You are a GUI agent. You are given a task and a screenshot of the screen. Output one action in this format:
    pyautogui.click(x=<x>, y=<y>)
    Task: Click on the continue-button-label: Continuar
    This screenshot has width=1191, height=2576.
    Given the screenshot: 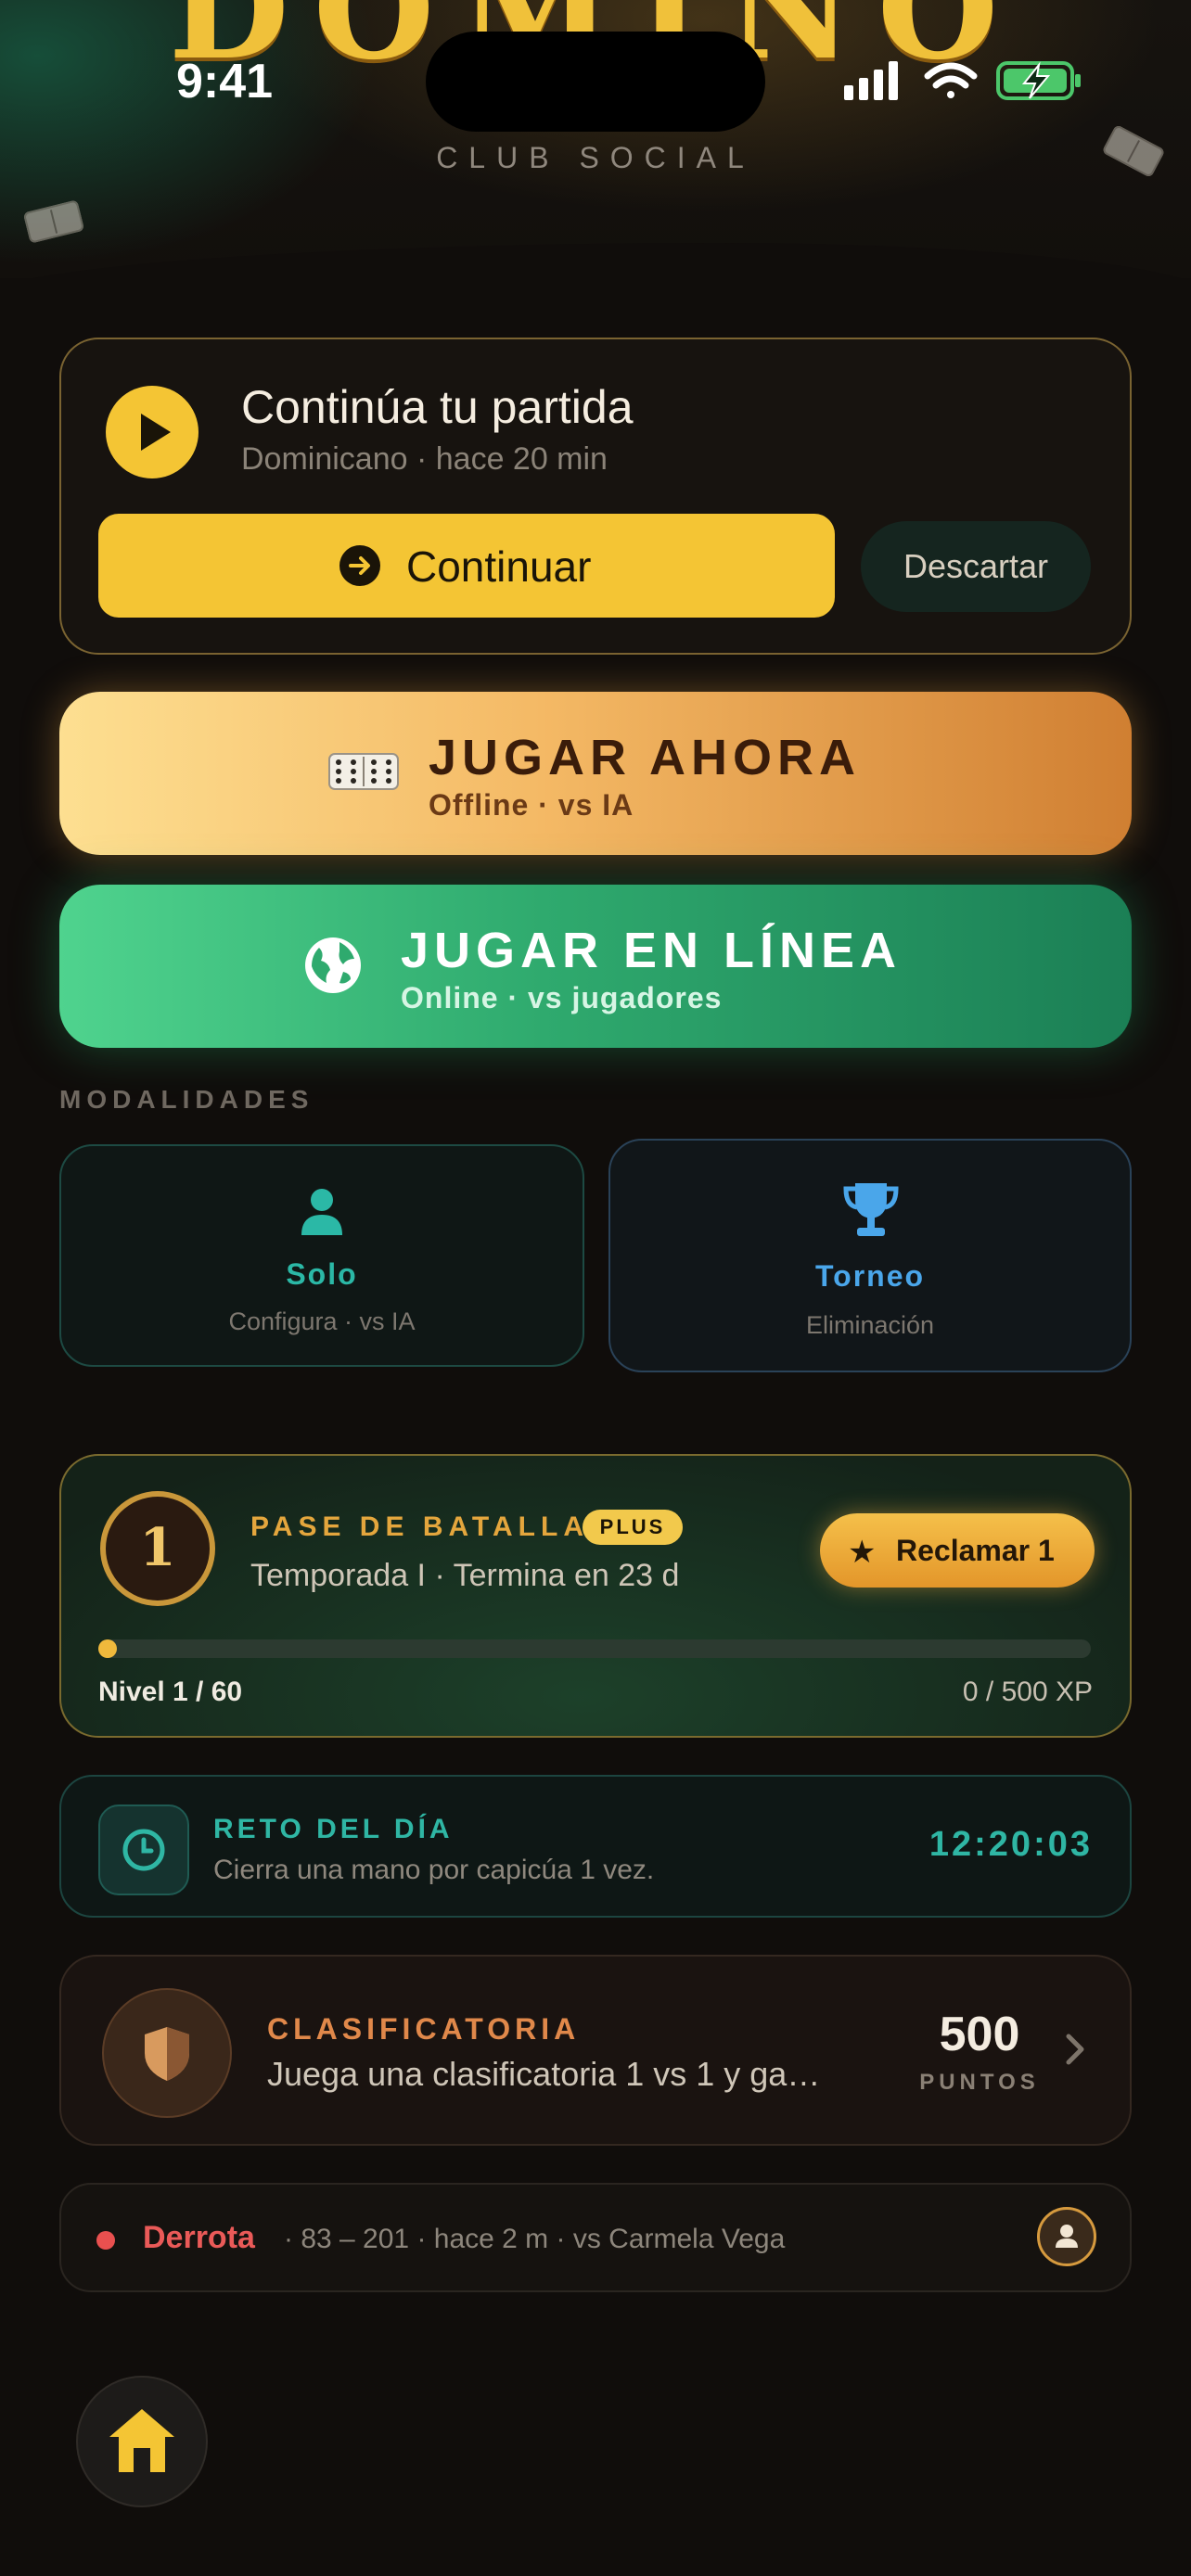 What is the action you would take?
    pyautogui.click(x=499, y=566)
    